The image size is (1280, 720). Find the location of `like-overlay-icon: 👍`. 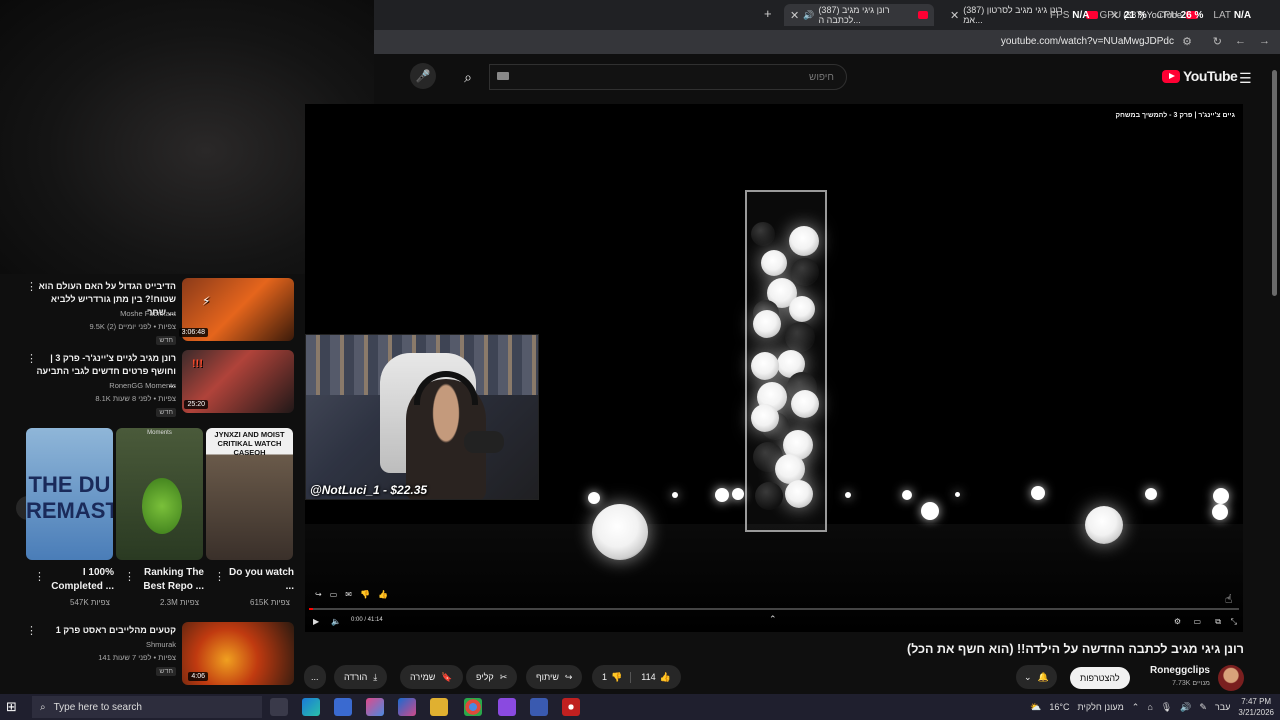

like-overlay-icon: 👍 is located at coordinates (383, 594).